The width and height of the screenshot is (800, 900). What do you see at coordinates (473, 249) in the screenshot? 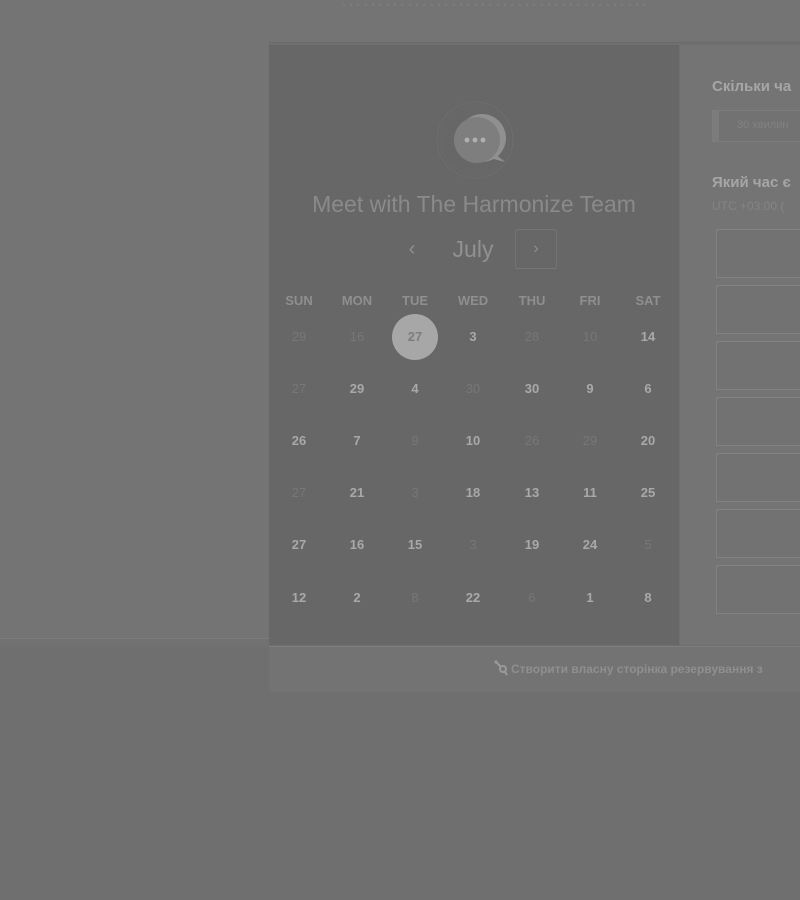
I see `month-label: July` at bounding box center [473, 249].